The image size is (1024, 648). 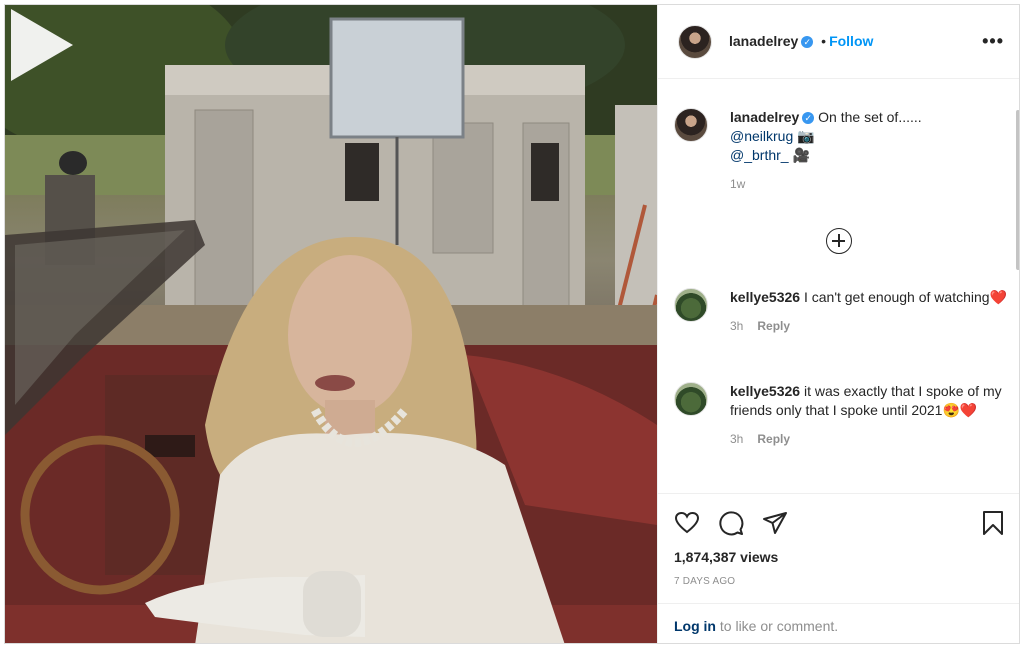 I want to click on share-icon, so click(x=775, y=523).